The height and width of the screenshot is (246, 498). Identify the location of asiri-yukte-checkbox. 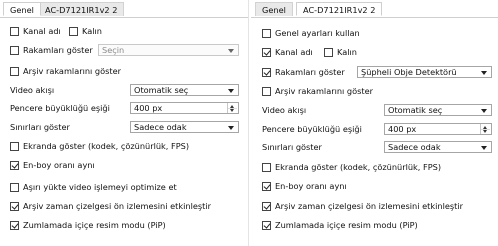
(14, 187).